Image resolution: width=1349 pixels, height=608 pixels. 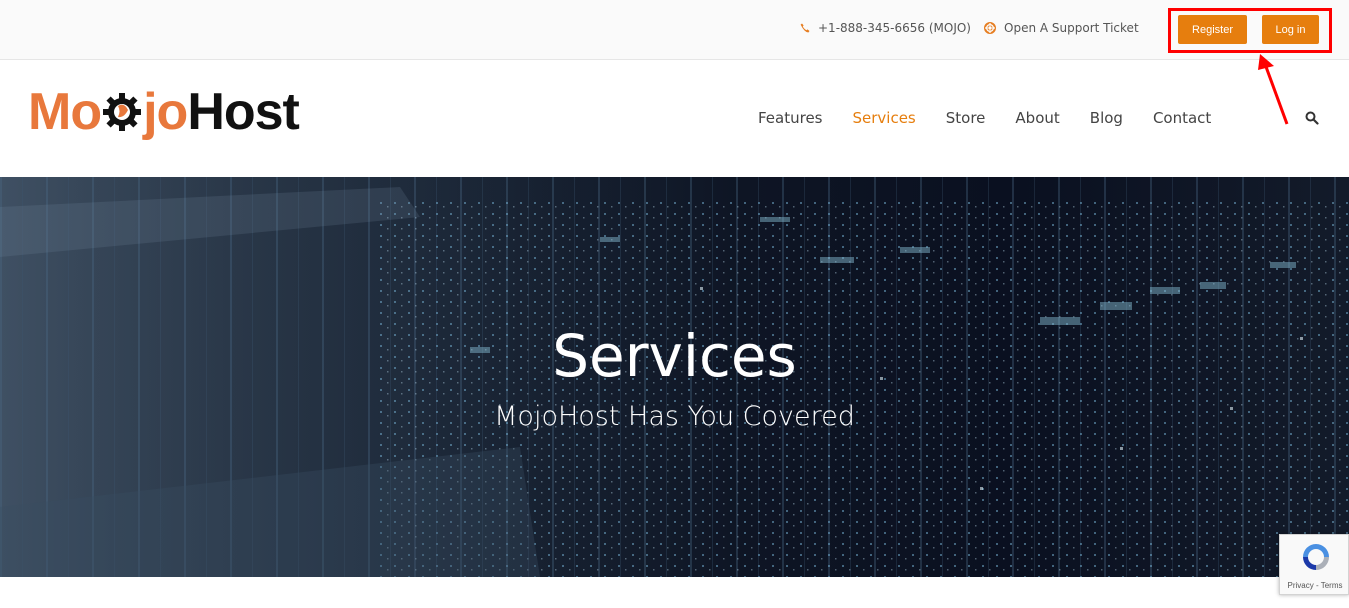 What do you see at coordinates (805, 28) in the screenshot?
I see `phone-icon` at bounding box center [805, 28].